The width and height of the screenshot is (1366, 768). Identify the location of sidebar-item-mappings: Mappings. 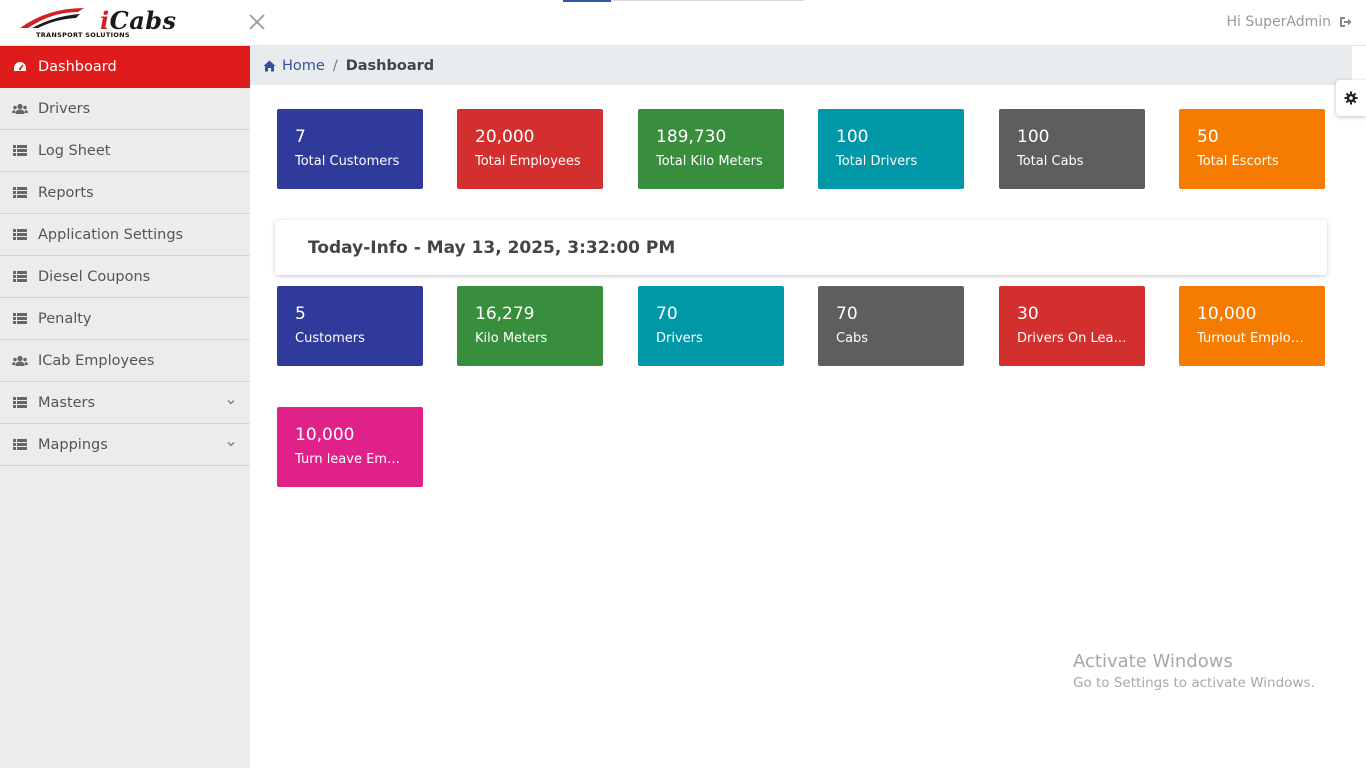
(125, 445).